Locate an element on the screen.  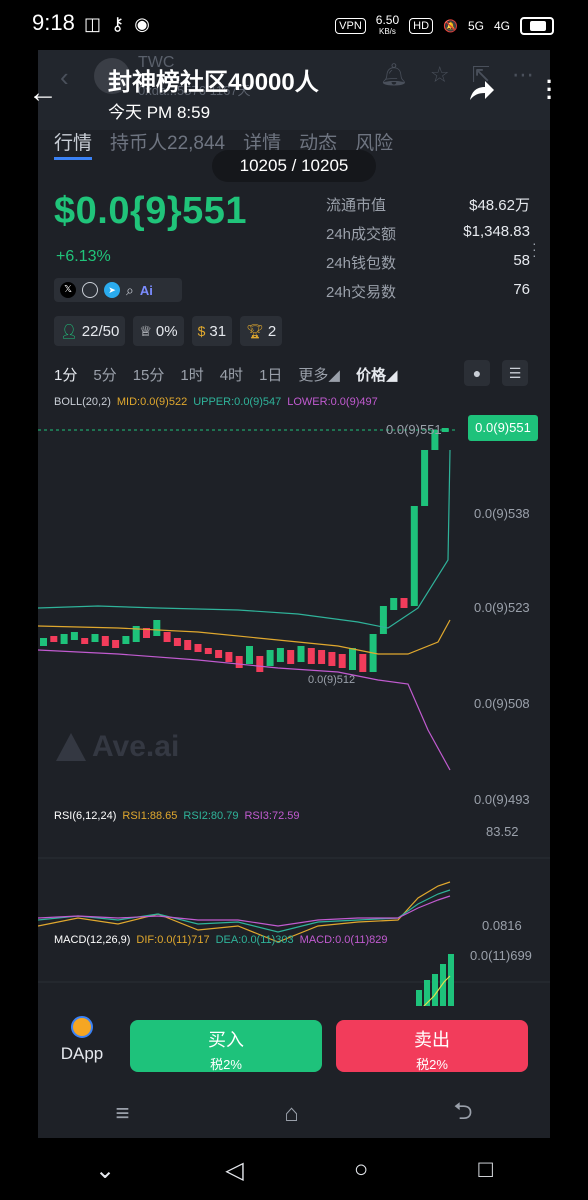
telegram-icon: ➤ is located at coordinates (112, 290).